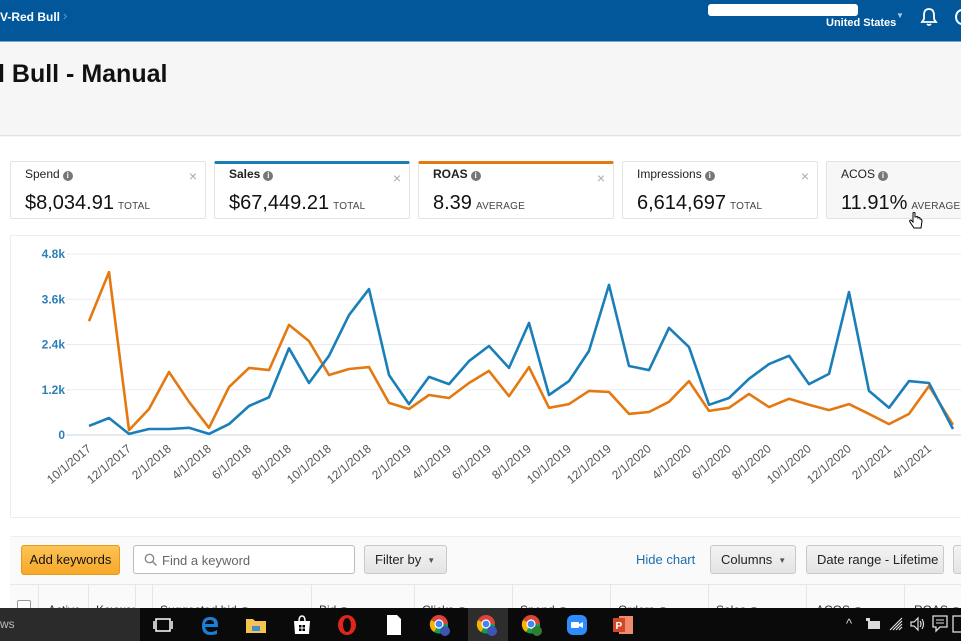  I want to click on opera-browser-icon, so click(347, 625).